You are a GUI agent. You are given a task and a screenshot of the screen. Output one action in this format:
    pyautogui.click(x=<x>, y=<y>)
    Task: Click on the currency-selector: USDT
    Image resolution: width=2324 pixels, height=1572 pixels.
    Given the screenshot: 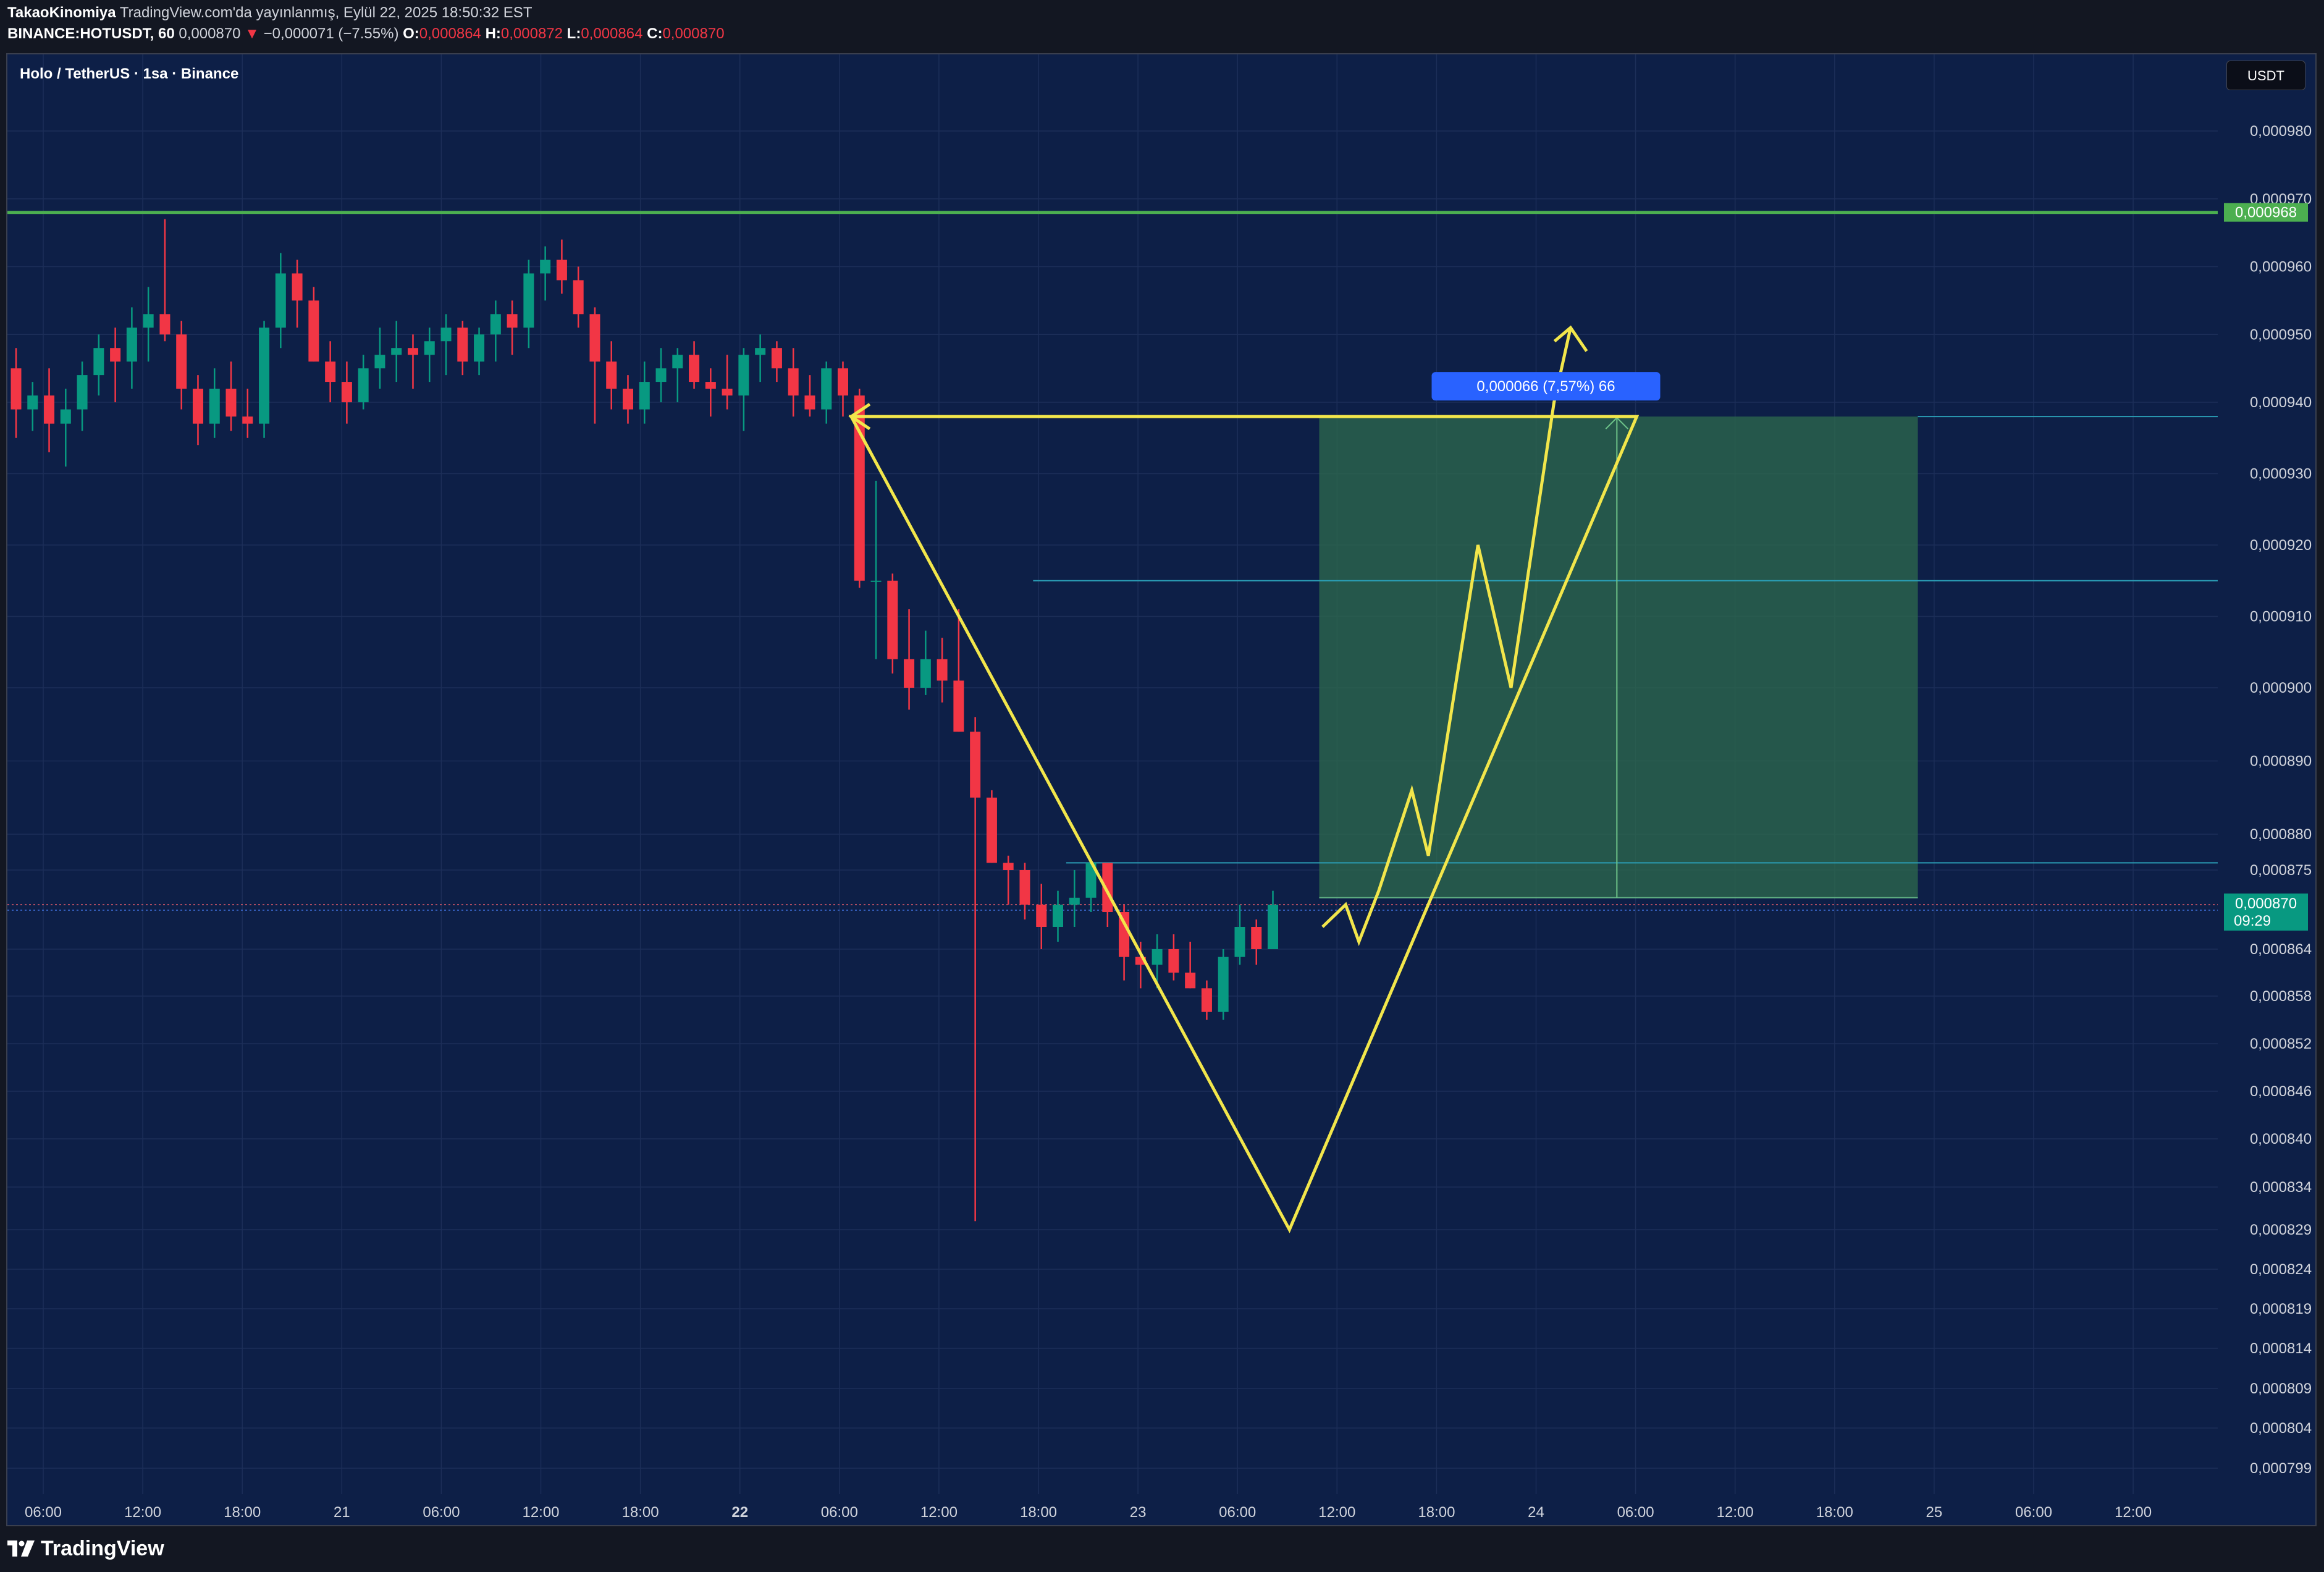 What is the action you would take?
    pyautogui.click(x=2266, y=75)
    